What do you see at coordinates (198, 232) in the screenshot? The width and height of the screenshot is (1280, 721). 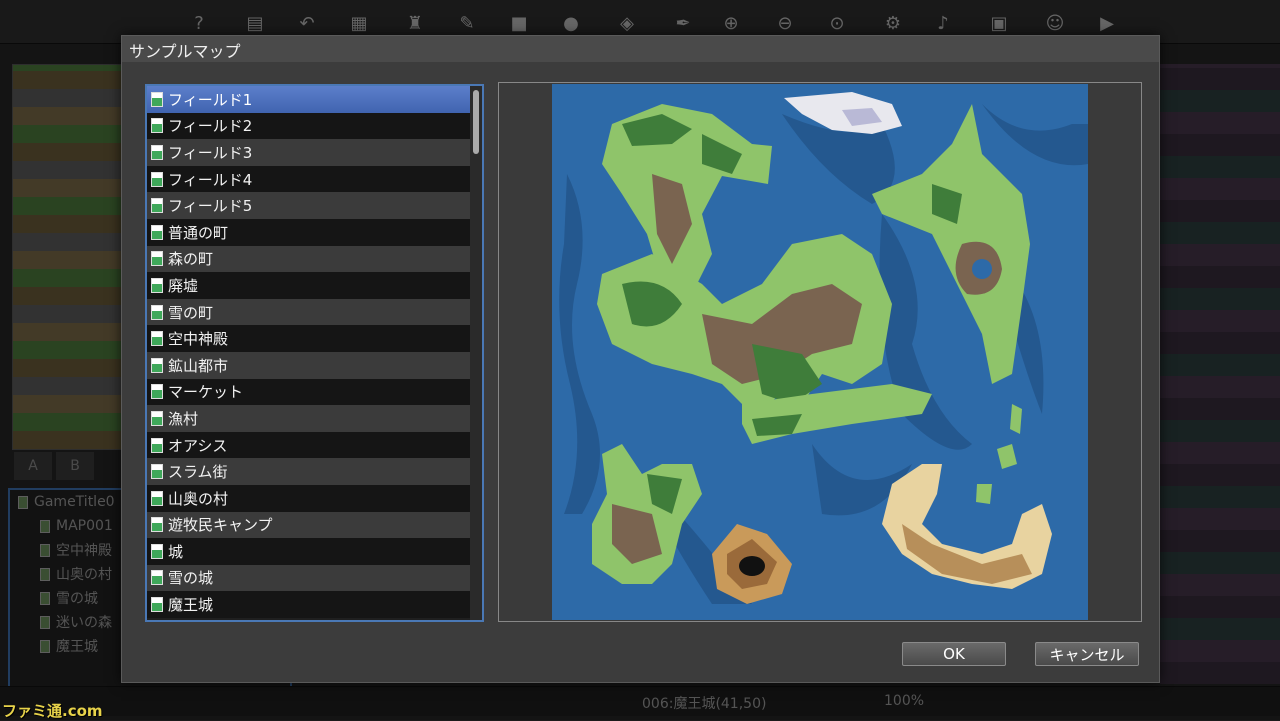 I see `sample-map-item-label: 普通の町` at bounding box center [198, 232].